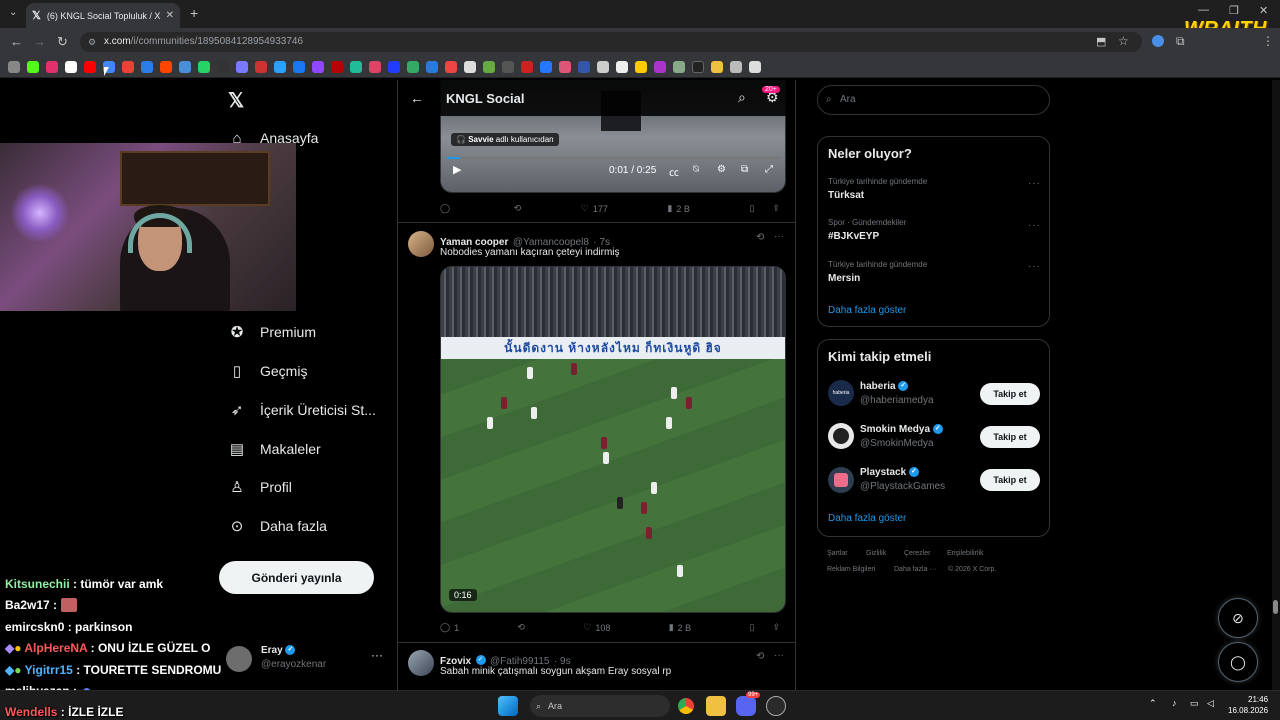  I want to click on back-arrow-icon: ←, so click(417, 98).